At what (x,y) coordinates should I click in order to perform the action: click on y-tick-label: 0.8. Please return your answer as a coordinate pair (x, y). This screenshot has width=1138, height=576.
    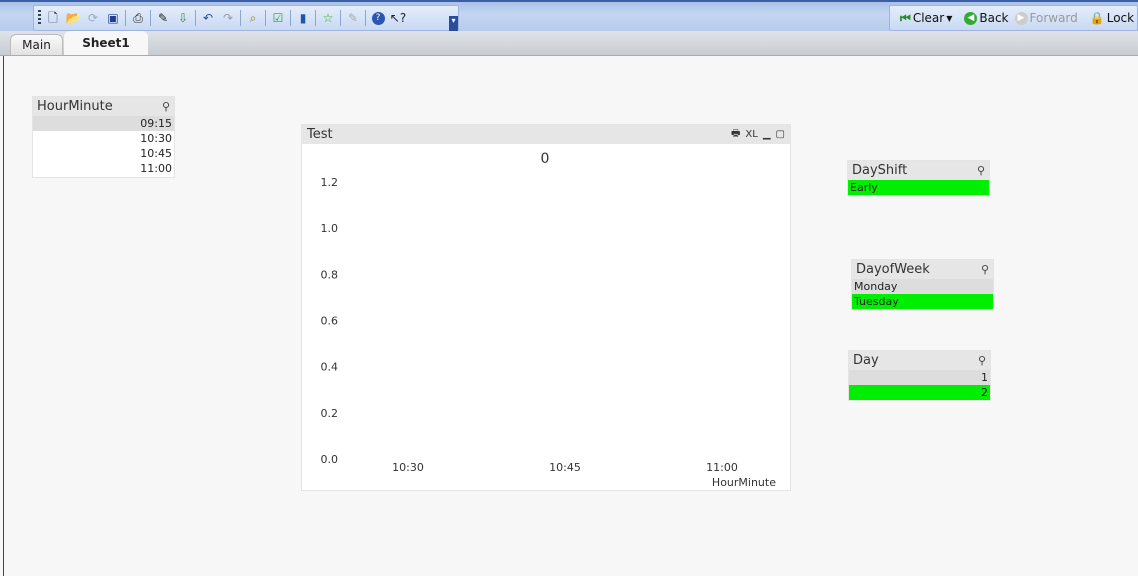
    Looking at the image, I should click on (330, 274).